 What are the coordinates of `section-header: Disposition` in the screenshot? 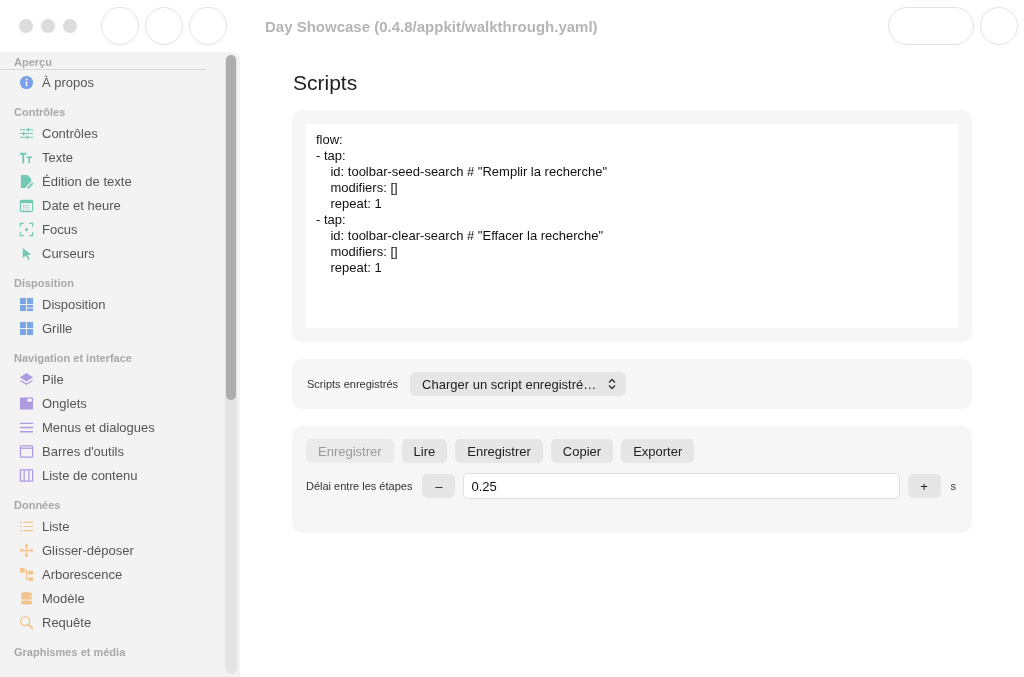 It's located at (44, 283).